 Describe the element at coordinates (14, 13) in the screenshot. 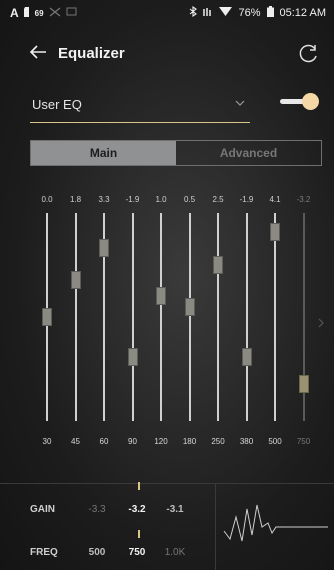

I see `carrier-letter: A` at that location.